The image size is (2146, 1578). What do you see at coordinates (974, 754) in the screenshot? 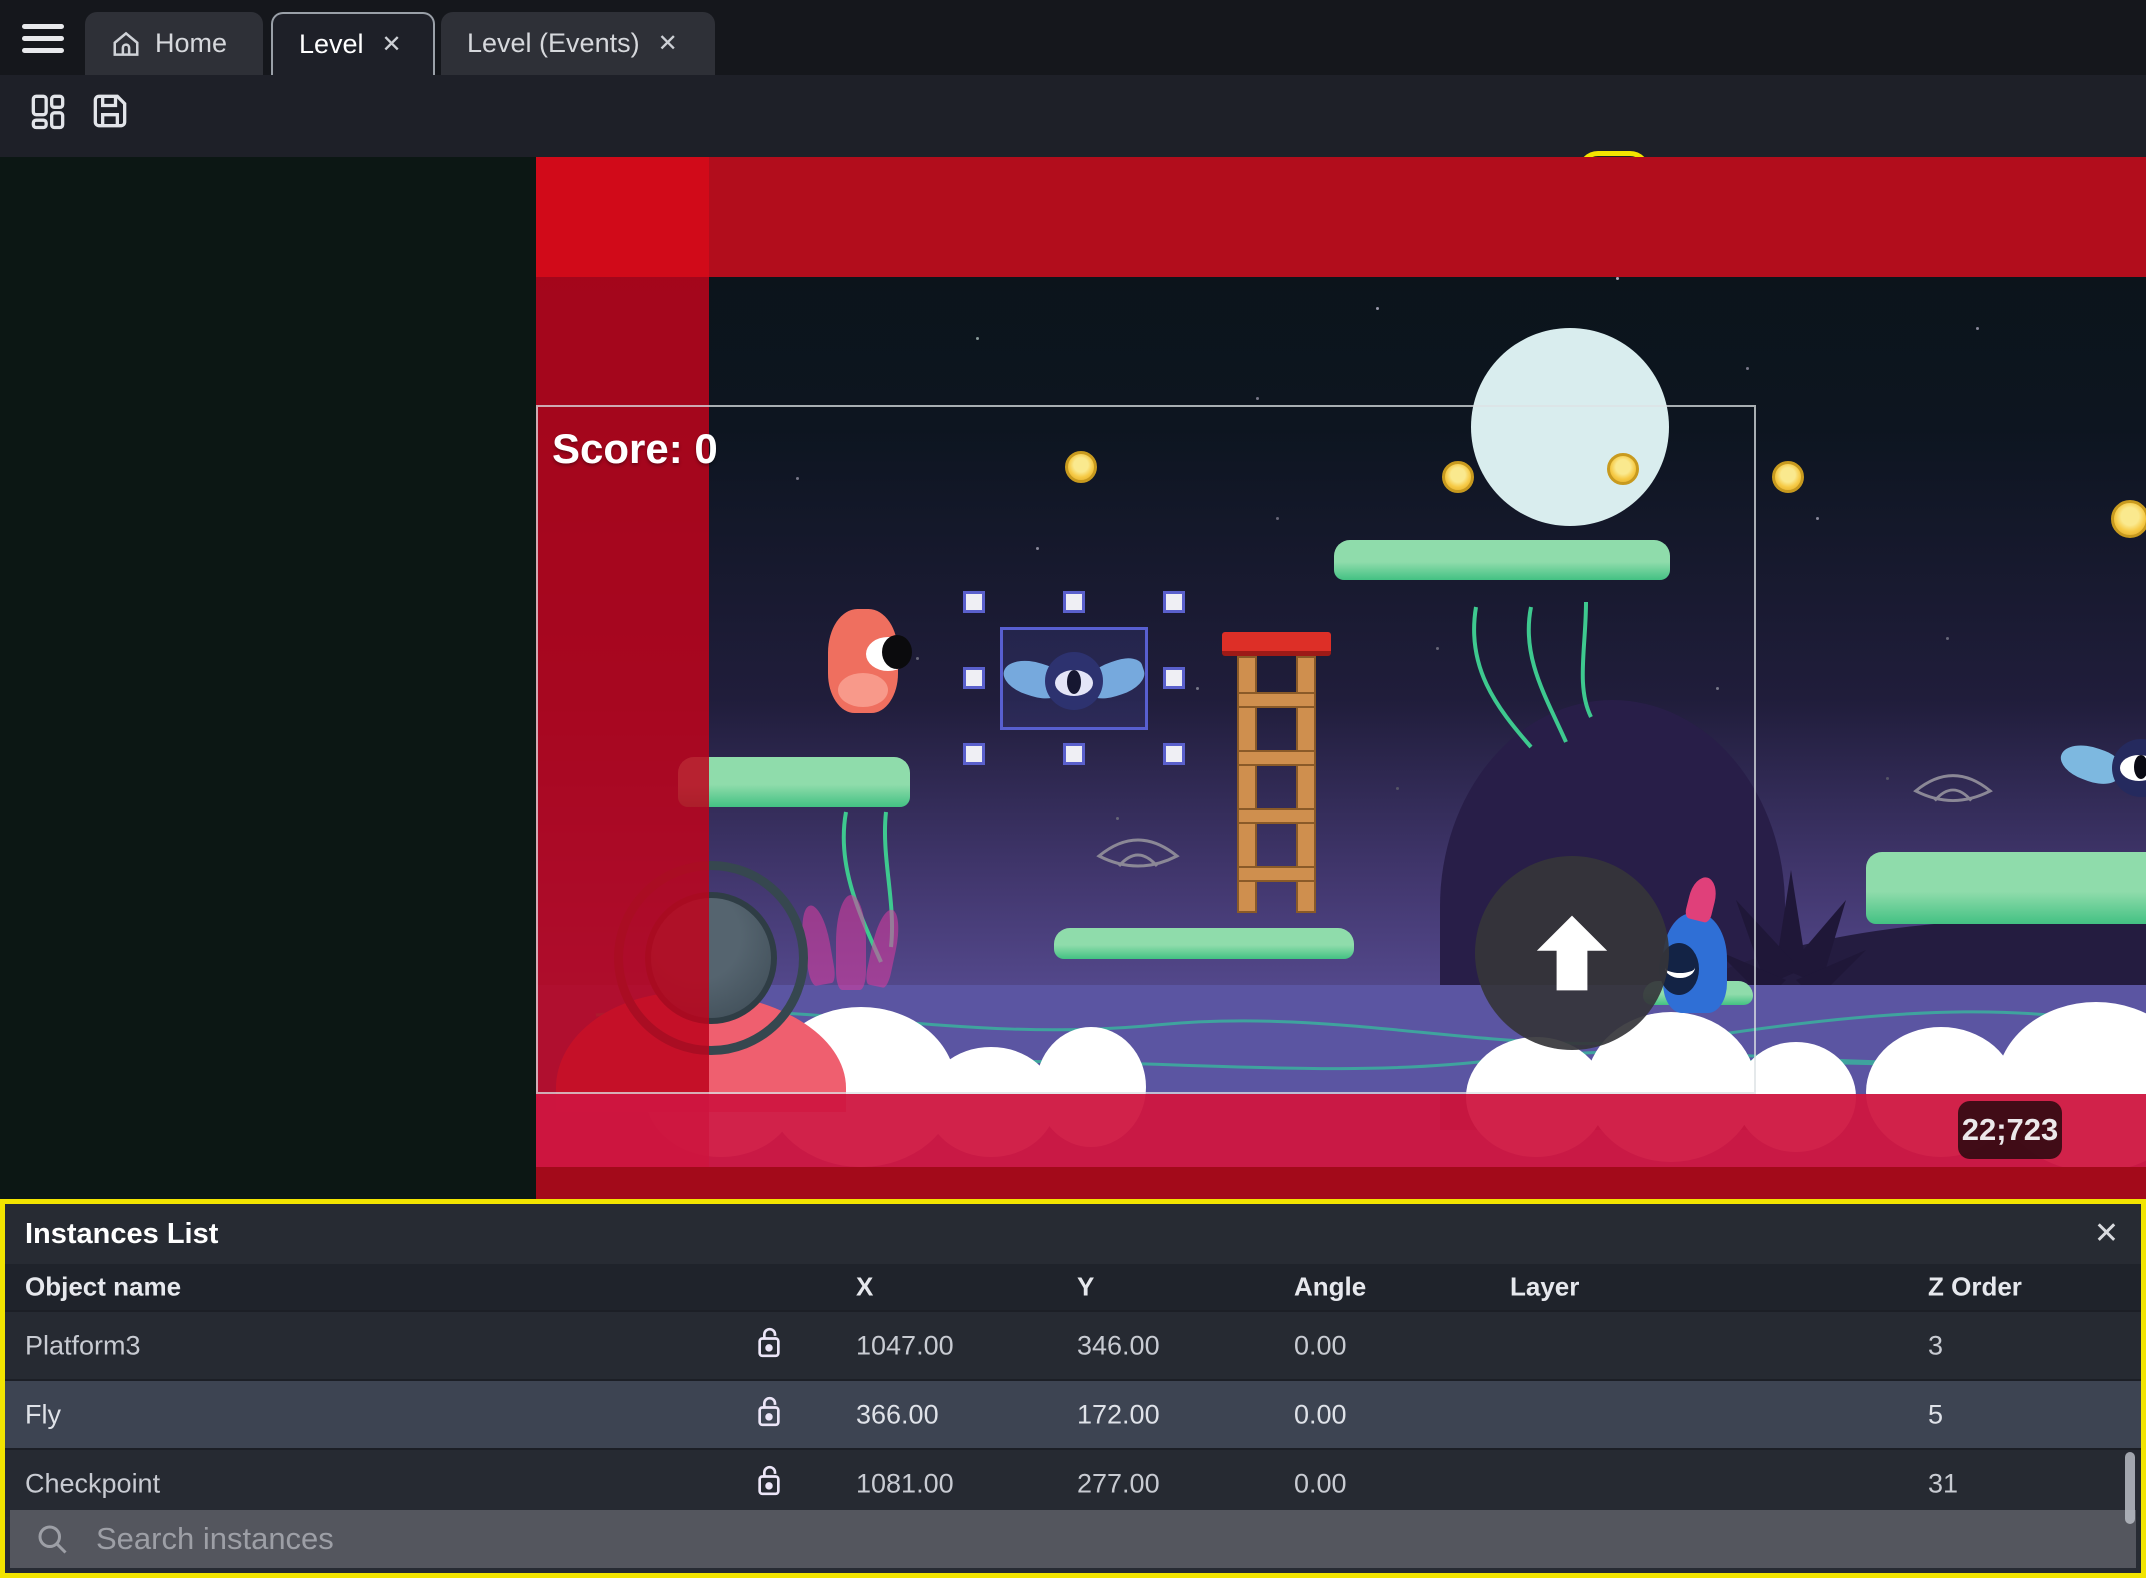
I see `selection-handle-sw` at bounding box center [974, 754].